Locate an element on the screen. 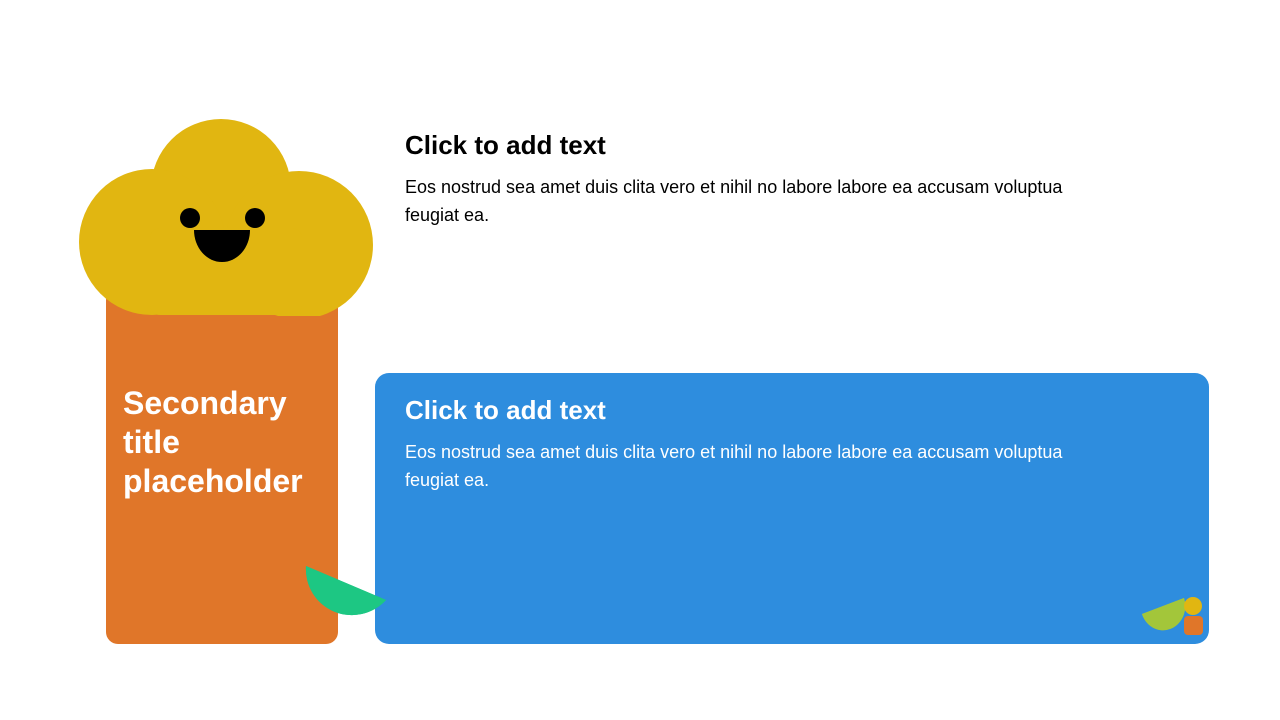 The image size is (1280, 720). bottom-heading: Click to add text is located at coordinates (755, 410).